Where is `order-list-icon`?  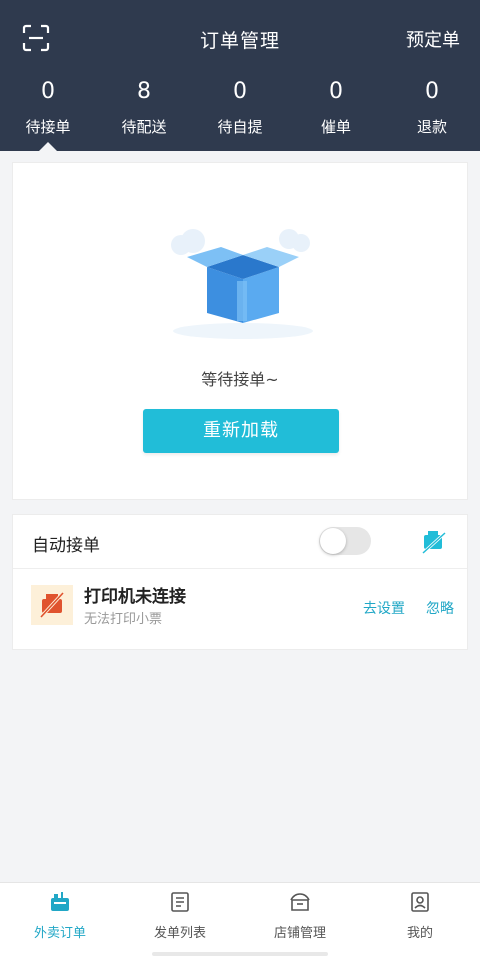 order-list-icon is located at coordinates (180, 902).